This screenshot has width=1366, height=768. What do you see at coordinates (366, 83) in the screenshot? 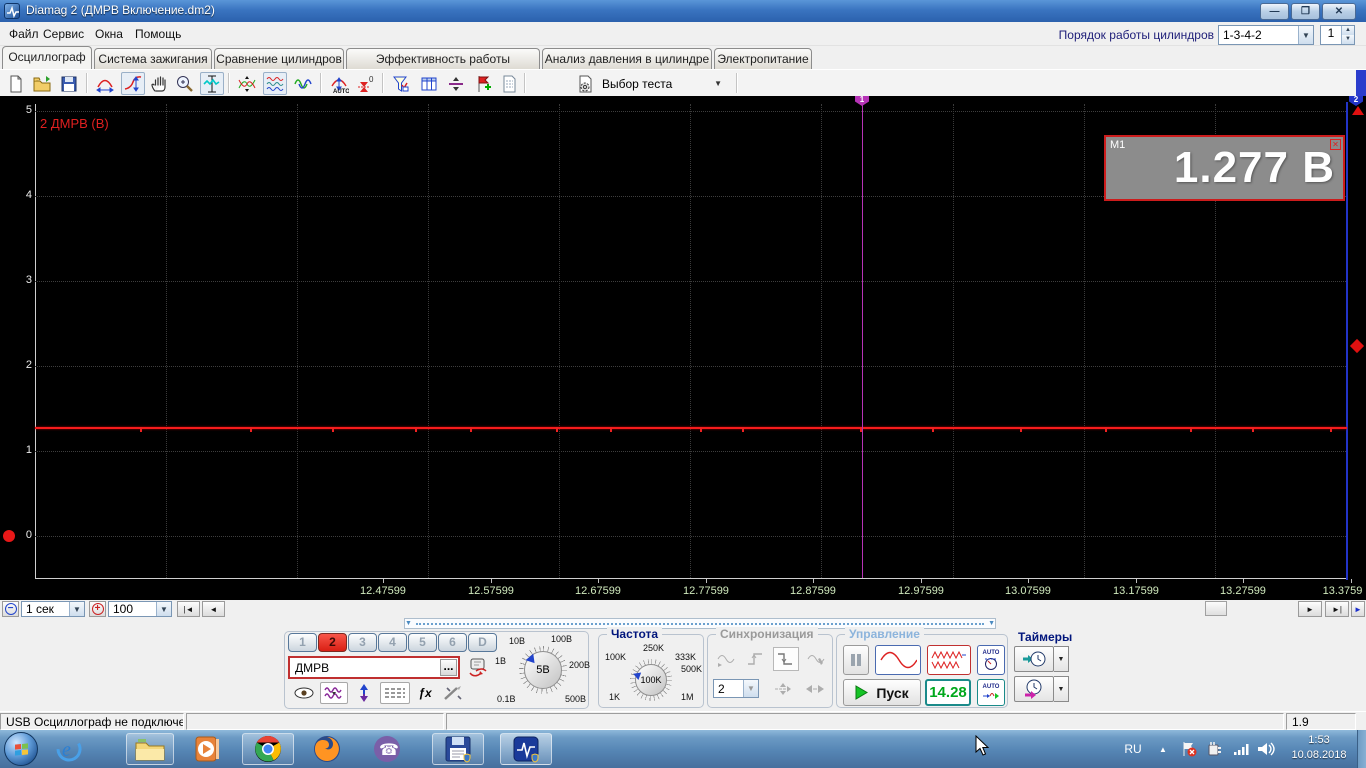
I see `zero-level-icon: 0` at bounding box center [366, 83].